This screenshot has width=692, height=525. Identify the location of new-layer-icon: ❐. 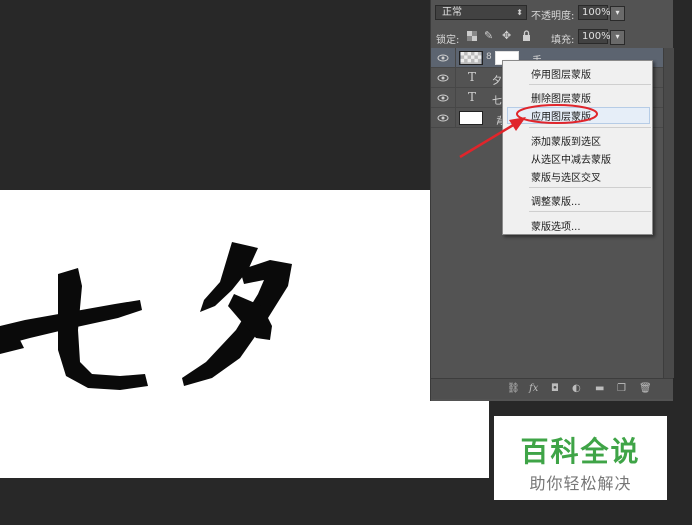
(621, 388).